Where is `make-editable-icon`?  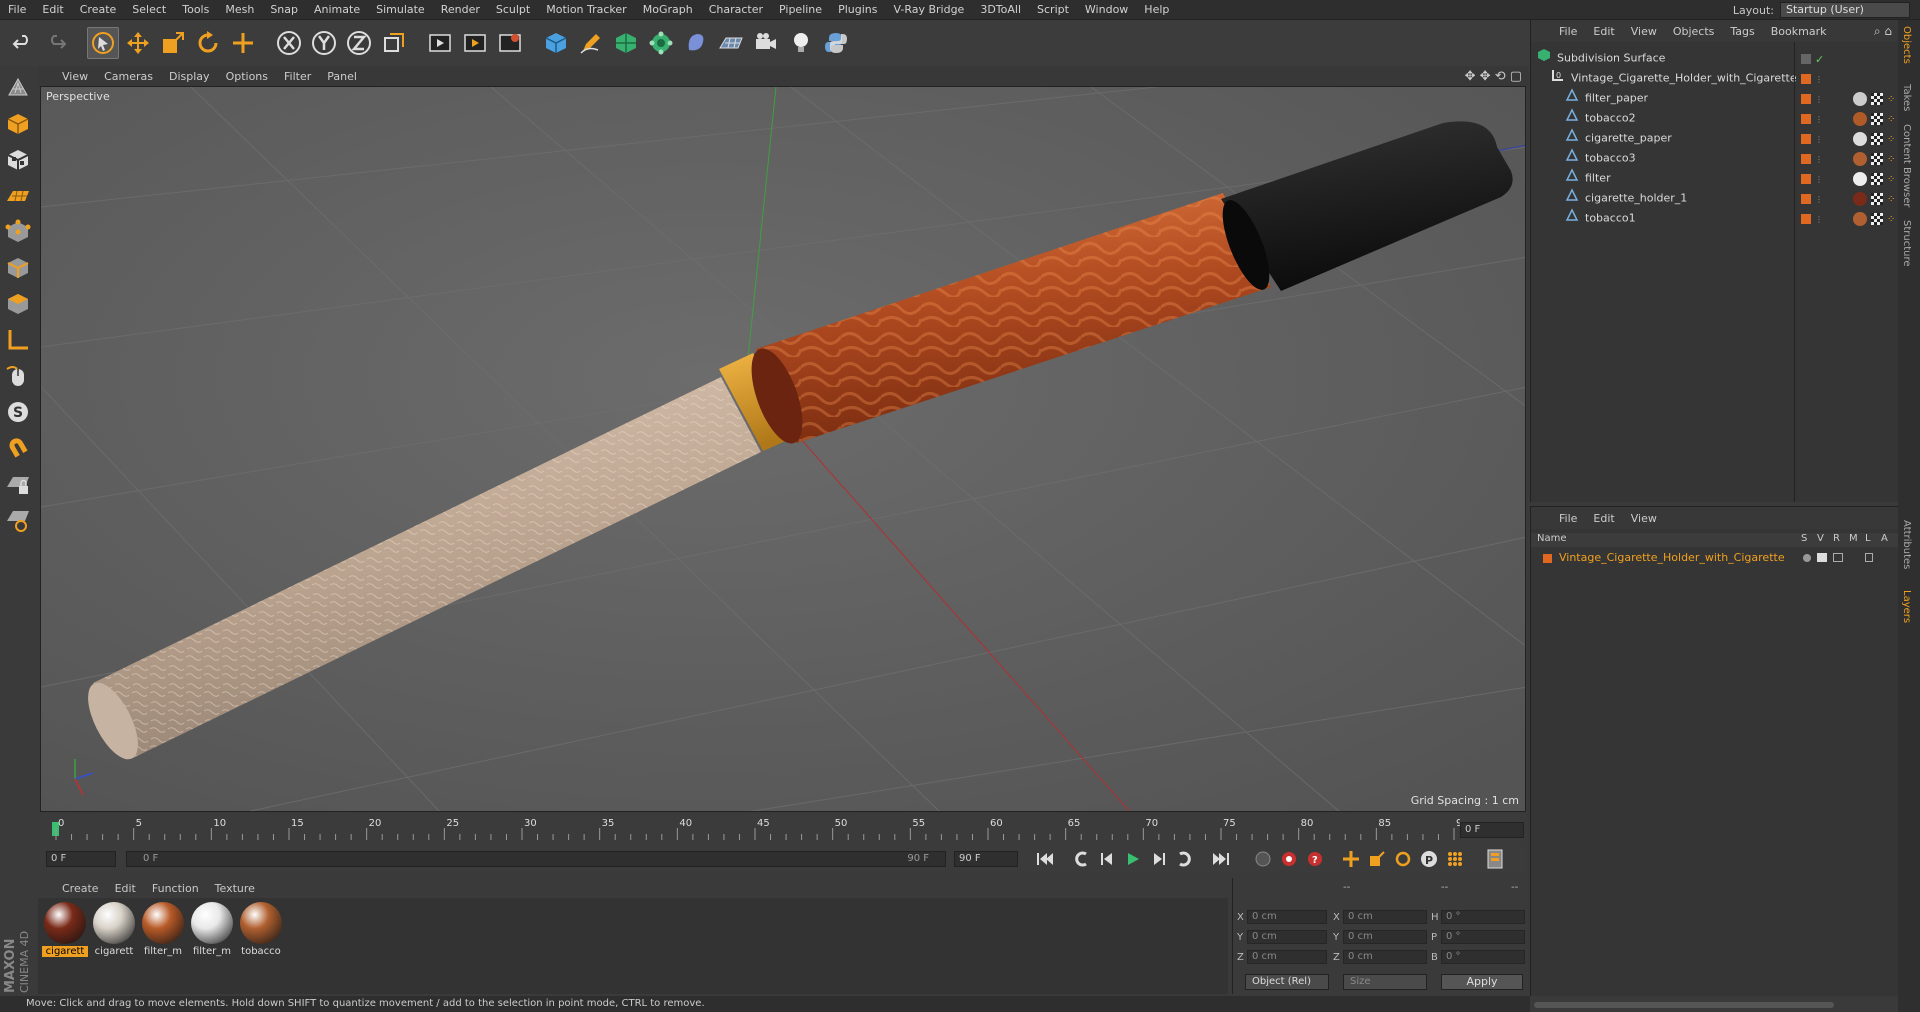
make-editable-icon is located at coordinates (18, 88).